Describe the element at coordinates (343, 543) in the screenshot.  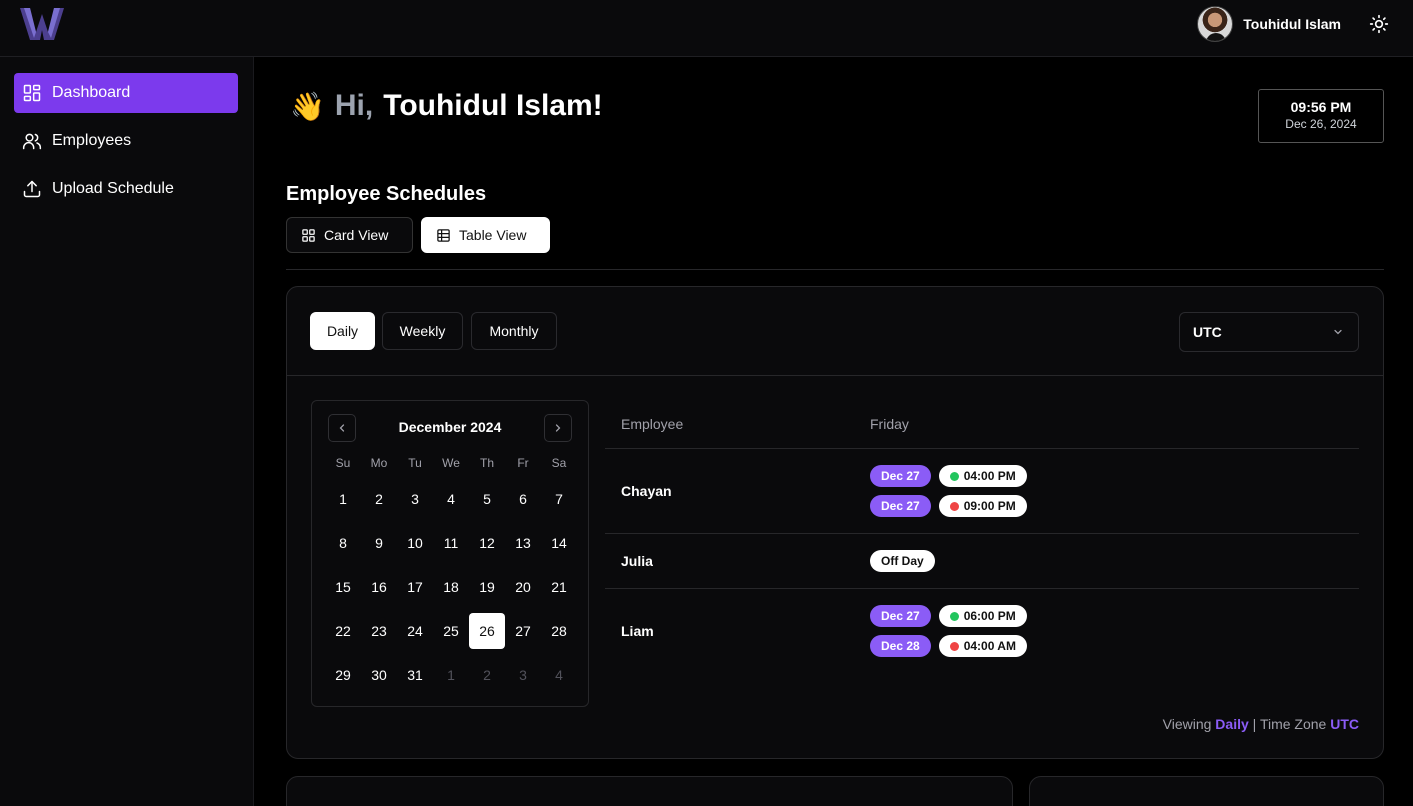
I see `calendar-day: 8` at that location.